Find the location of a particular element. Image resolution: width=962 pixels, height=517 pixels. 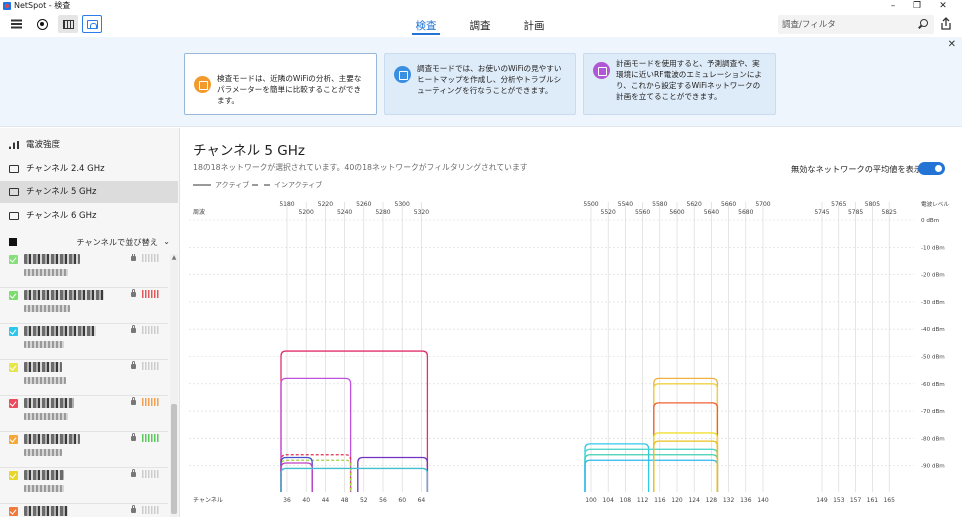

avg-toggle-switch is located at coordinates (931, 168).